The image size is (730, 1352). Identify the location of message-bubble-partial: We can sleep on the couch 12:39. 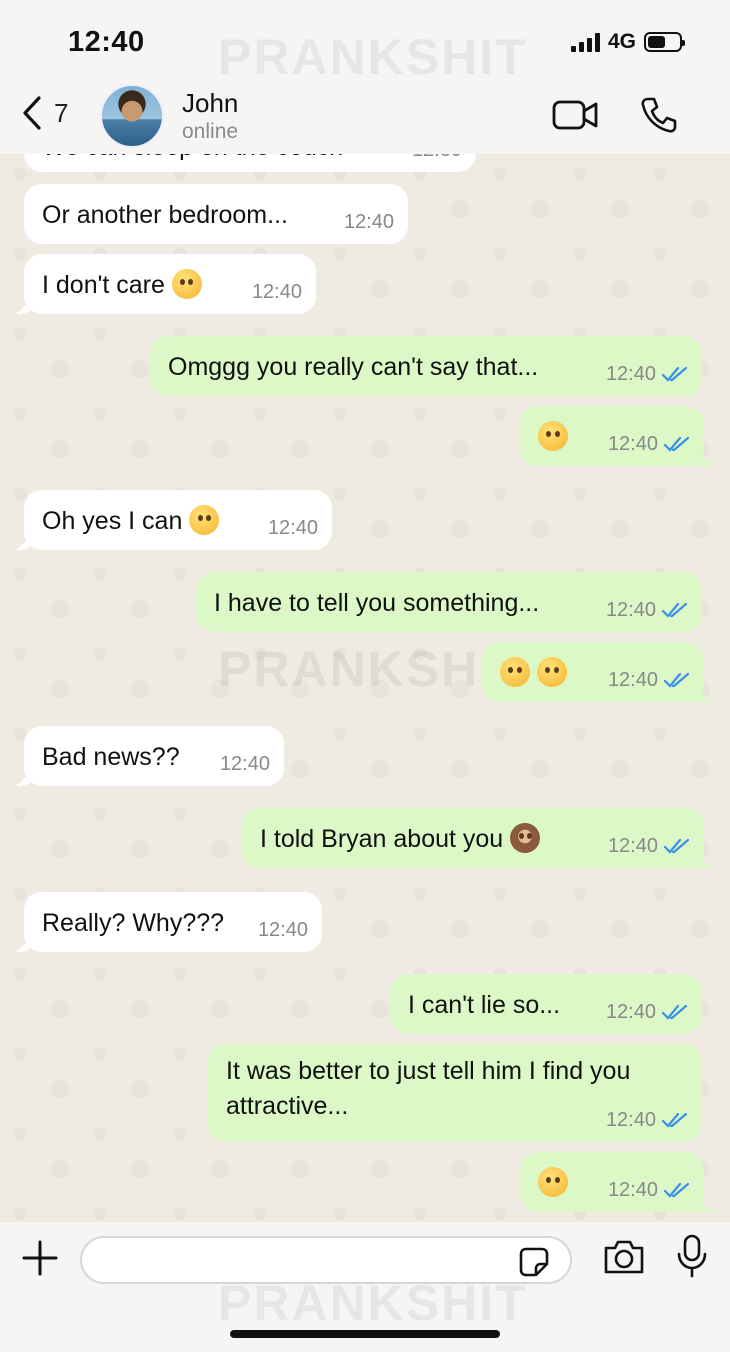
(250, 163).